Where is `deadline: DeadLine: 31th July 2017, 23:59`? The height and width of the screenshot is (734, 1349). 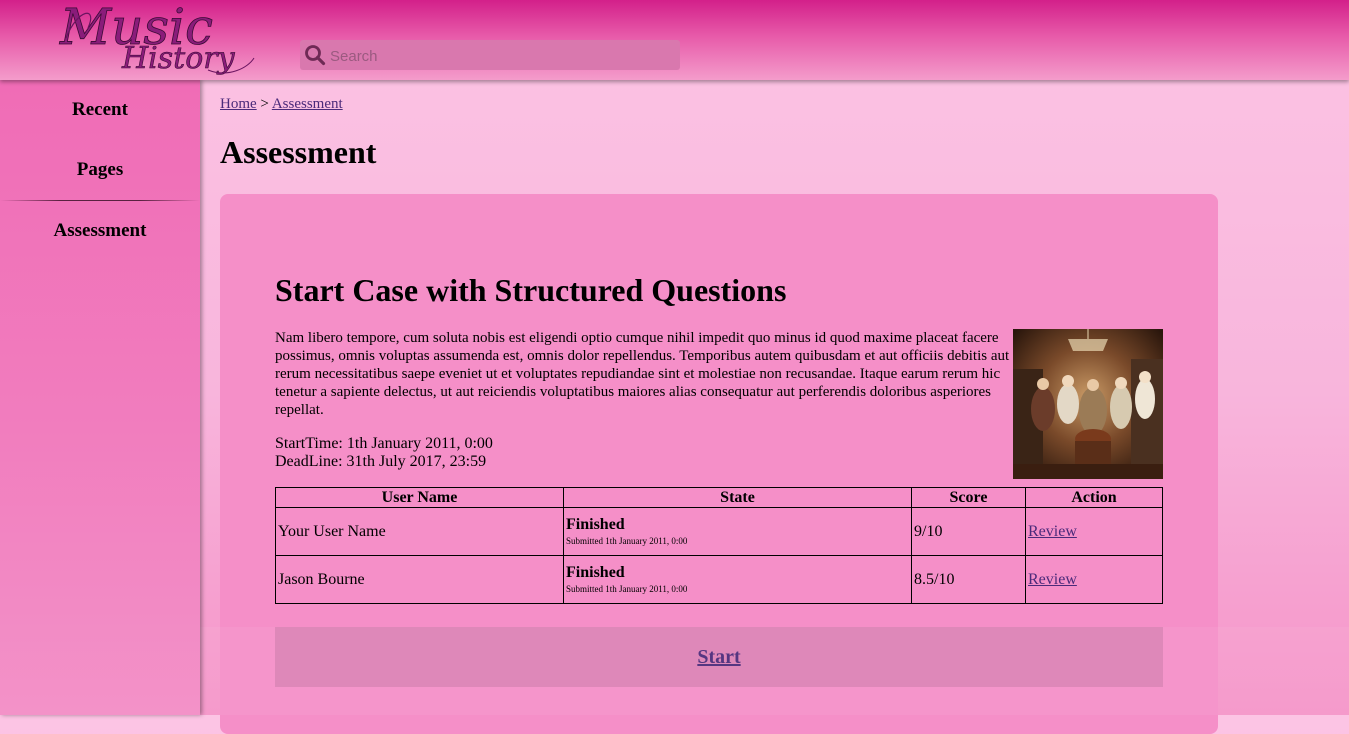 deadline: DeadLine: 31th July 2017, 23:59 is located at coordinates (381, 461).